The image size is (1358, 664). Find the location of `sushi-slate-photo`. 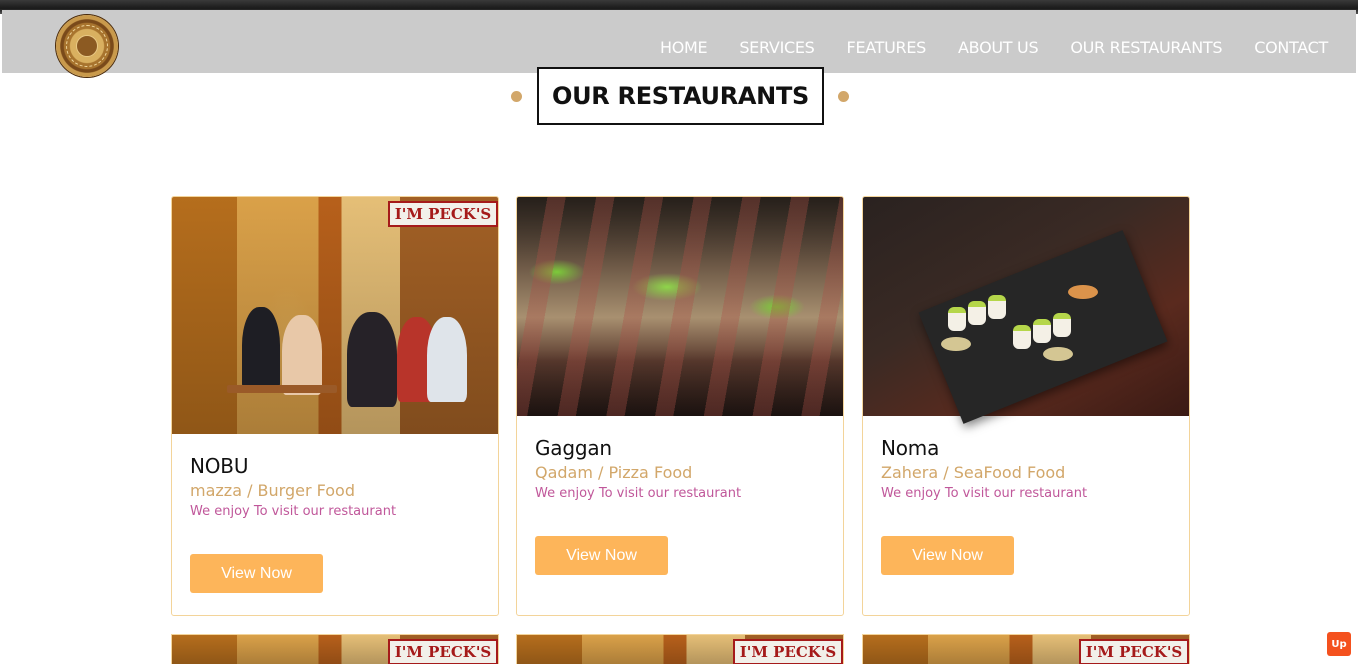

sushi-slate-photo is located at coordinates (1026, 310).